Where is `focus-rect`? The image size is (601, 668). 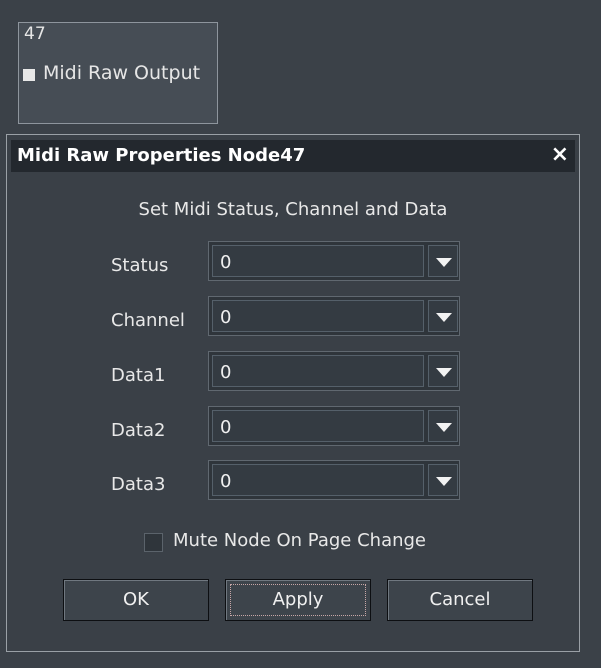
focus-rect is located at coordinates (298, 600).